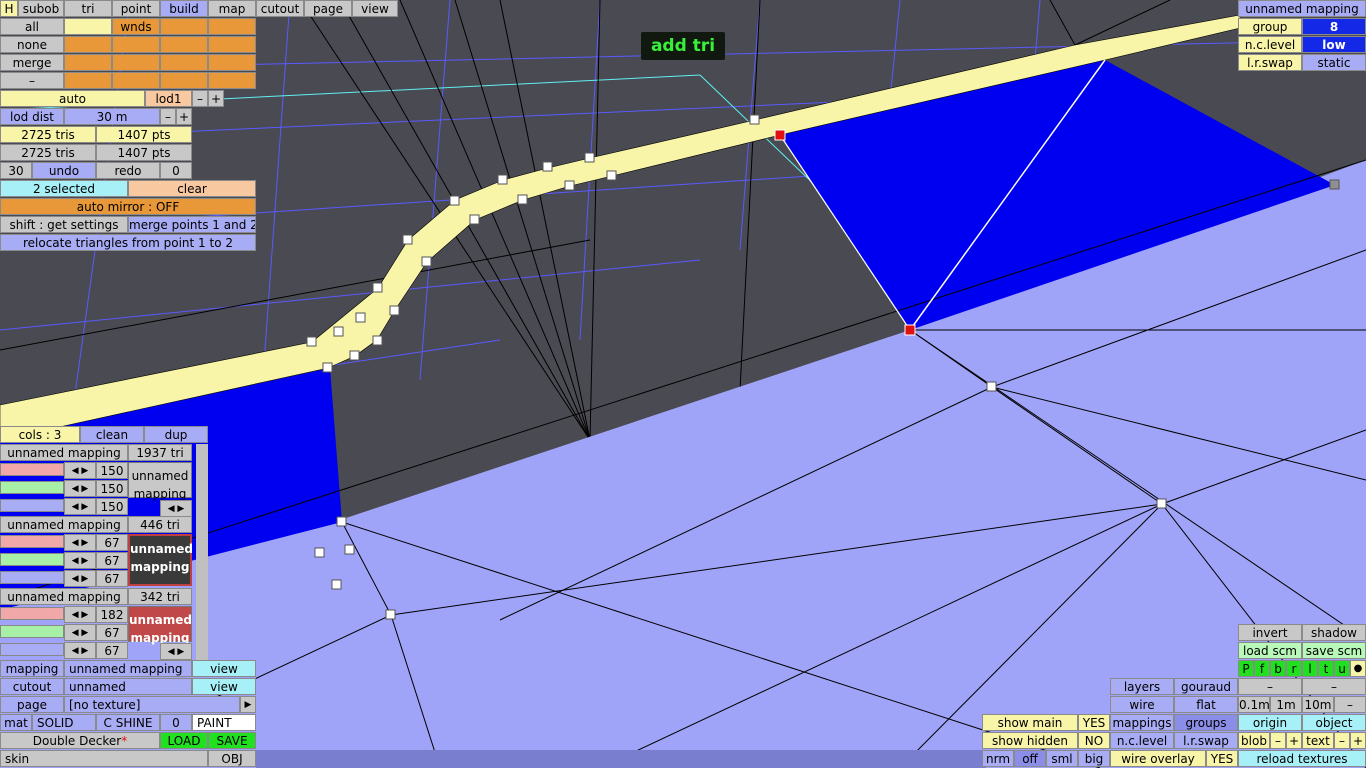 This screenshot has width=1366, height=768. What do you see at coordinates (184, 740) in the screenshot?
I see `load-button: LOAD` at bounding box center [184, 740].